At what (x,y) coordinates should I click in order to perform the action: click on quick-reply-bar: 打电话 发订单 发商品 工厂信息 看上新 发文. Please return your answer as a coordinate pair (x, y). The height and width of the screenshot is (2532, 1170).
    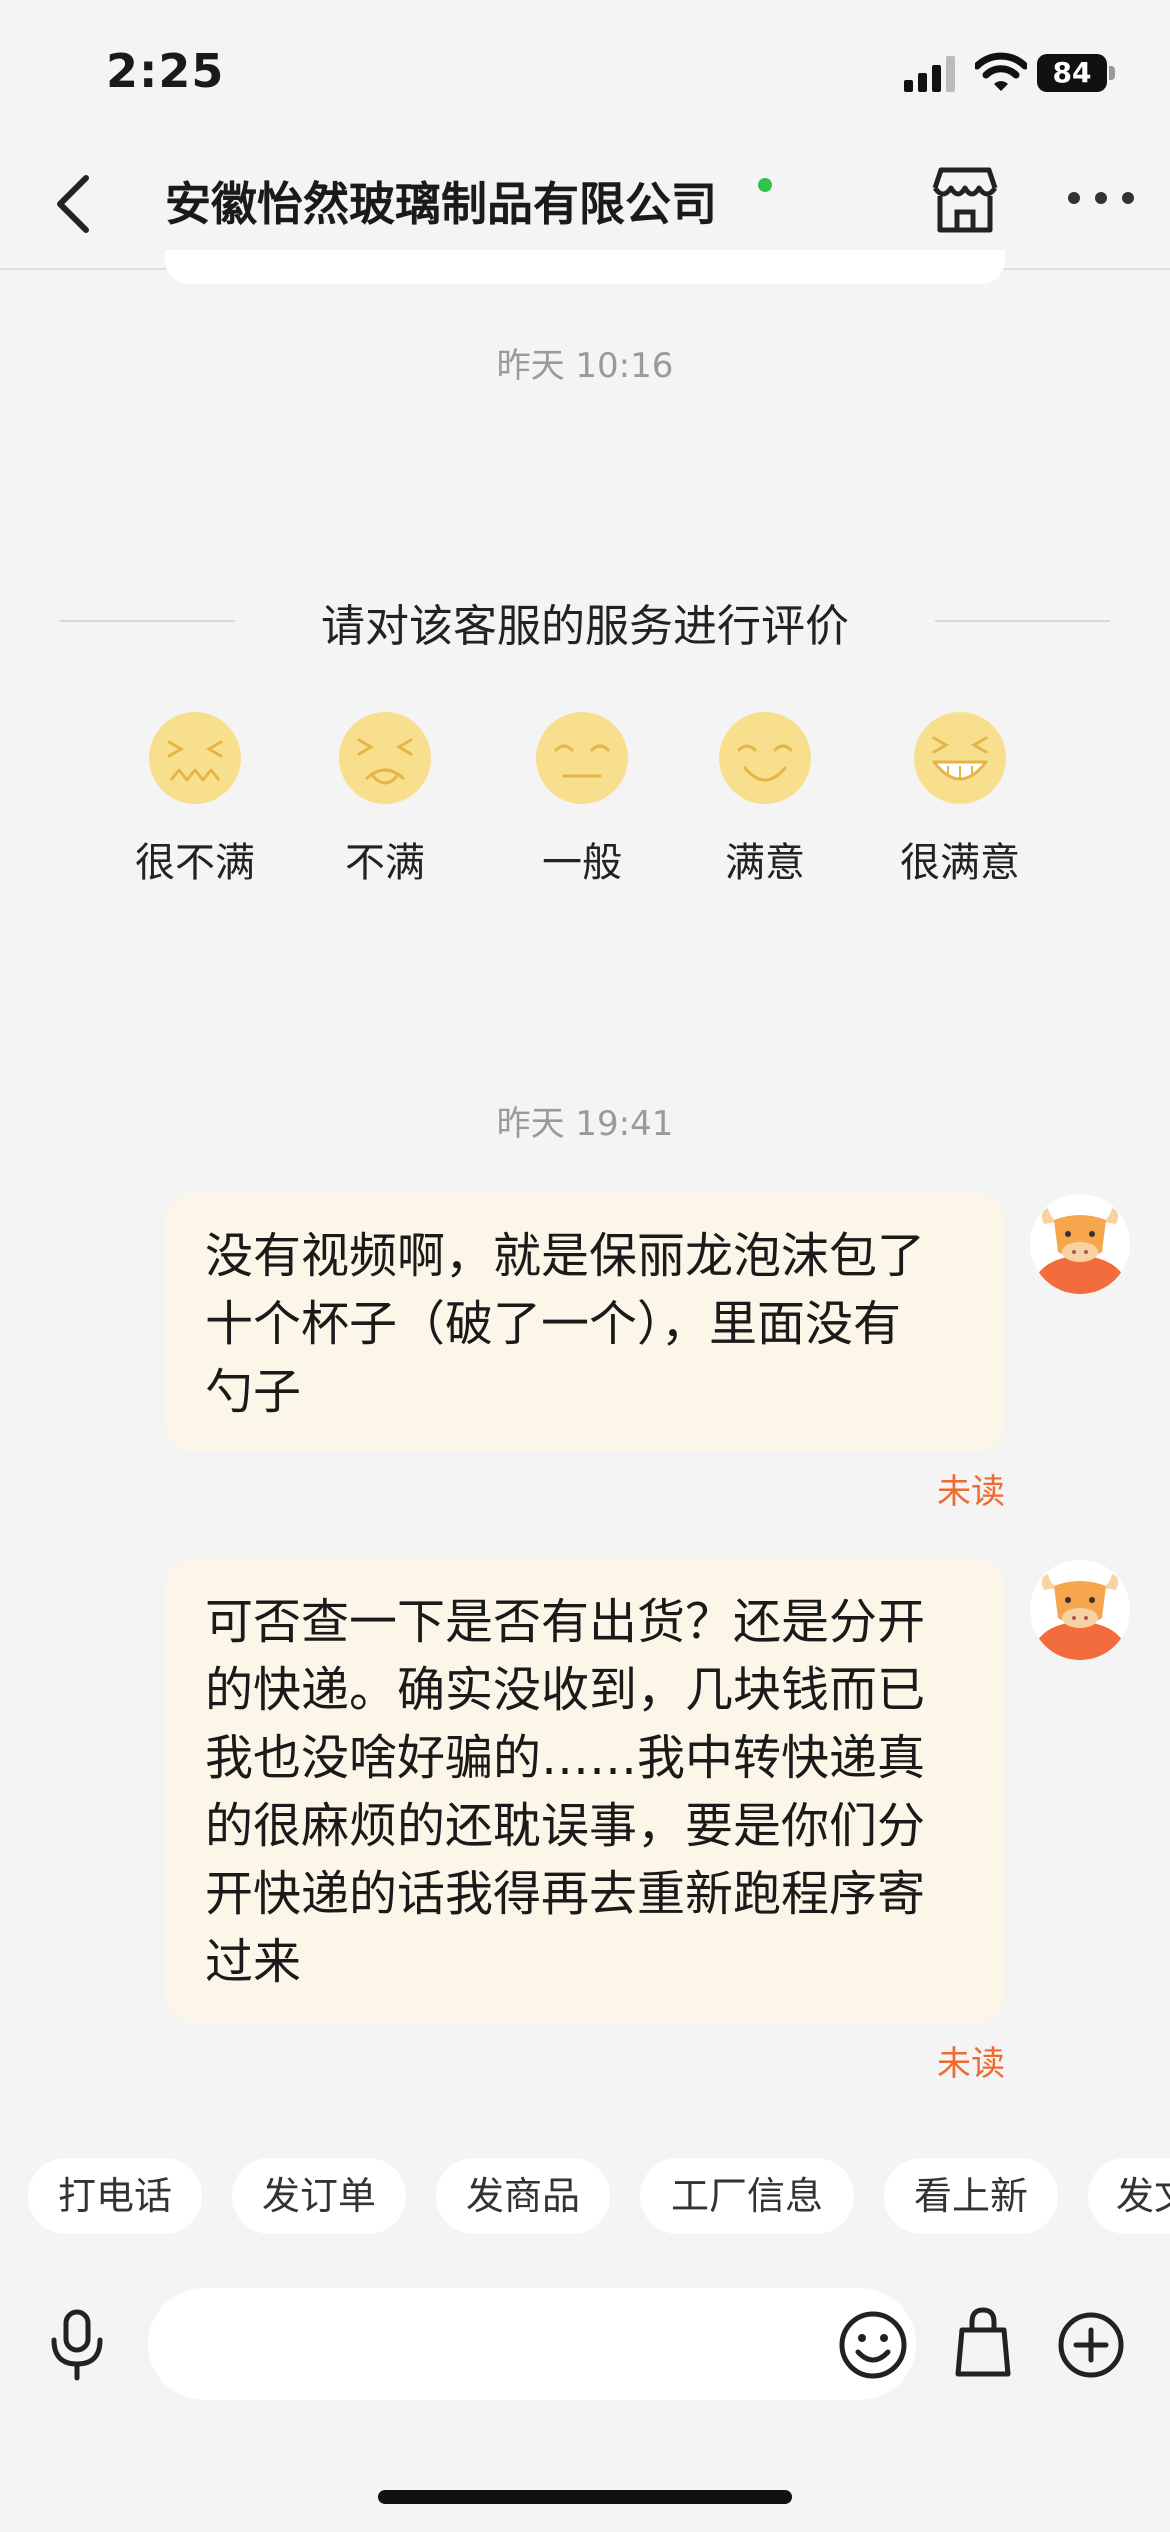
    Looking at the image, I should click on (585, 2196).